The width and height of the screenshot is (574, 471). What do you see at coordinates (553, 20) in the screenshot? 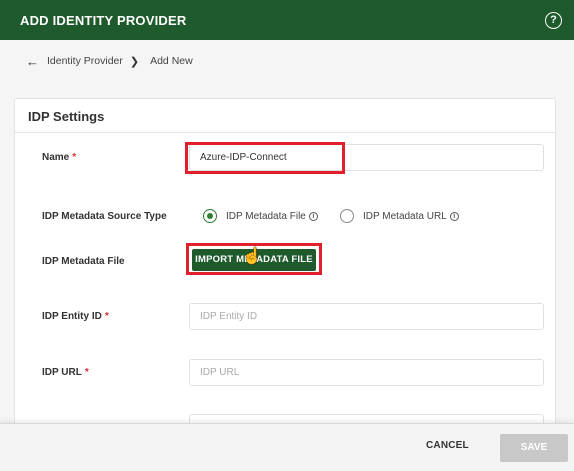
I see `question-circle-icon: ?` at bounding box center [553, 20].